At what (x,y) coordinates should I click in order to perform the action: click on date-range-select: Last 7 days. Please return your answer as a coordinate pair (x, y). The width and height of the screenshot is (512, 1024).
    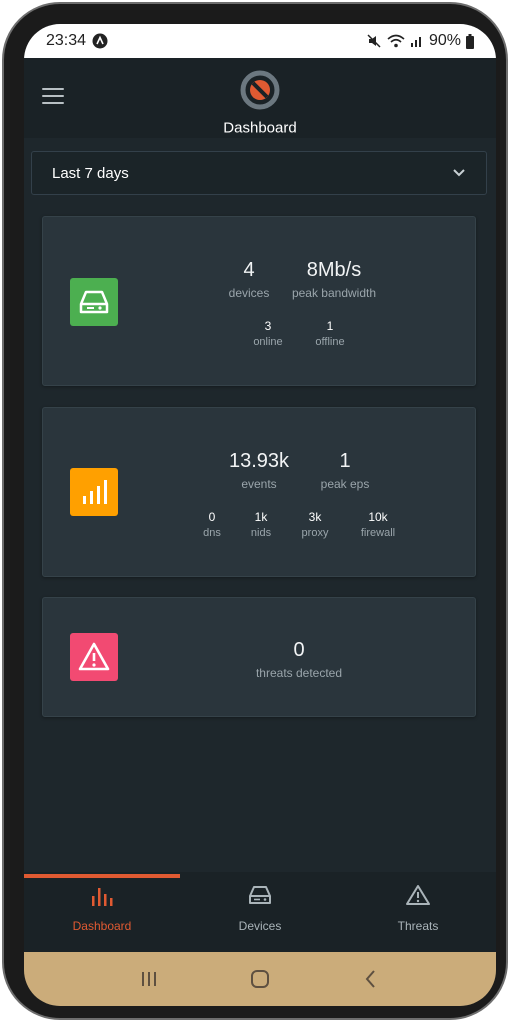
    Looking at the image, I should click on (259, 173).